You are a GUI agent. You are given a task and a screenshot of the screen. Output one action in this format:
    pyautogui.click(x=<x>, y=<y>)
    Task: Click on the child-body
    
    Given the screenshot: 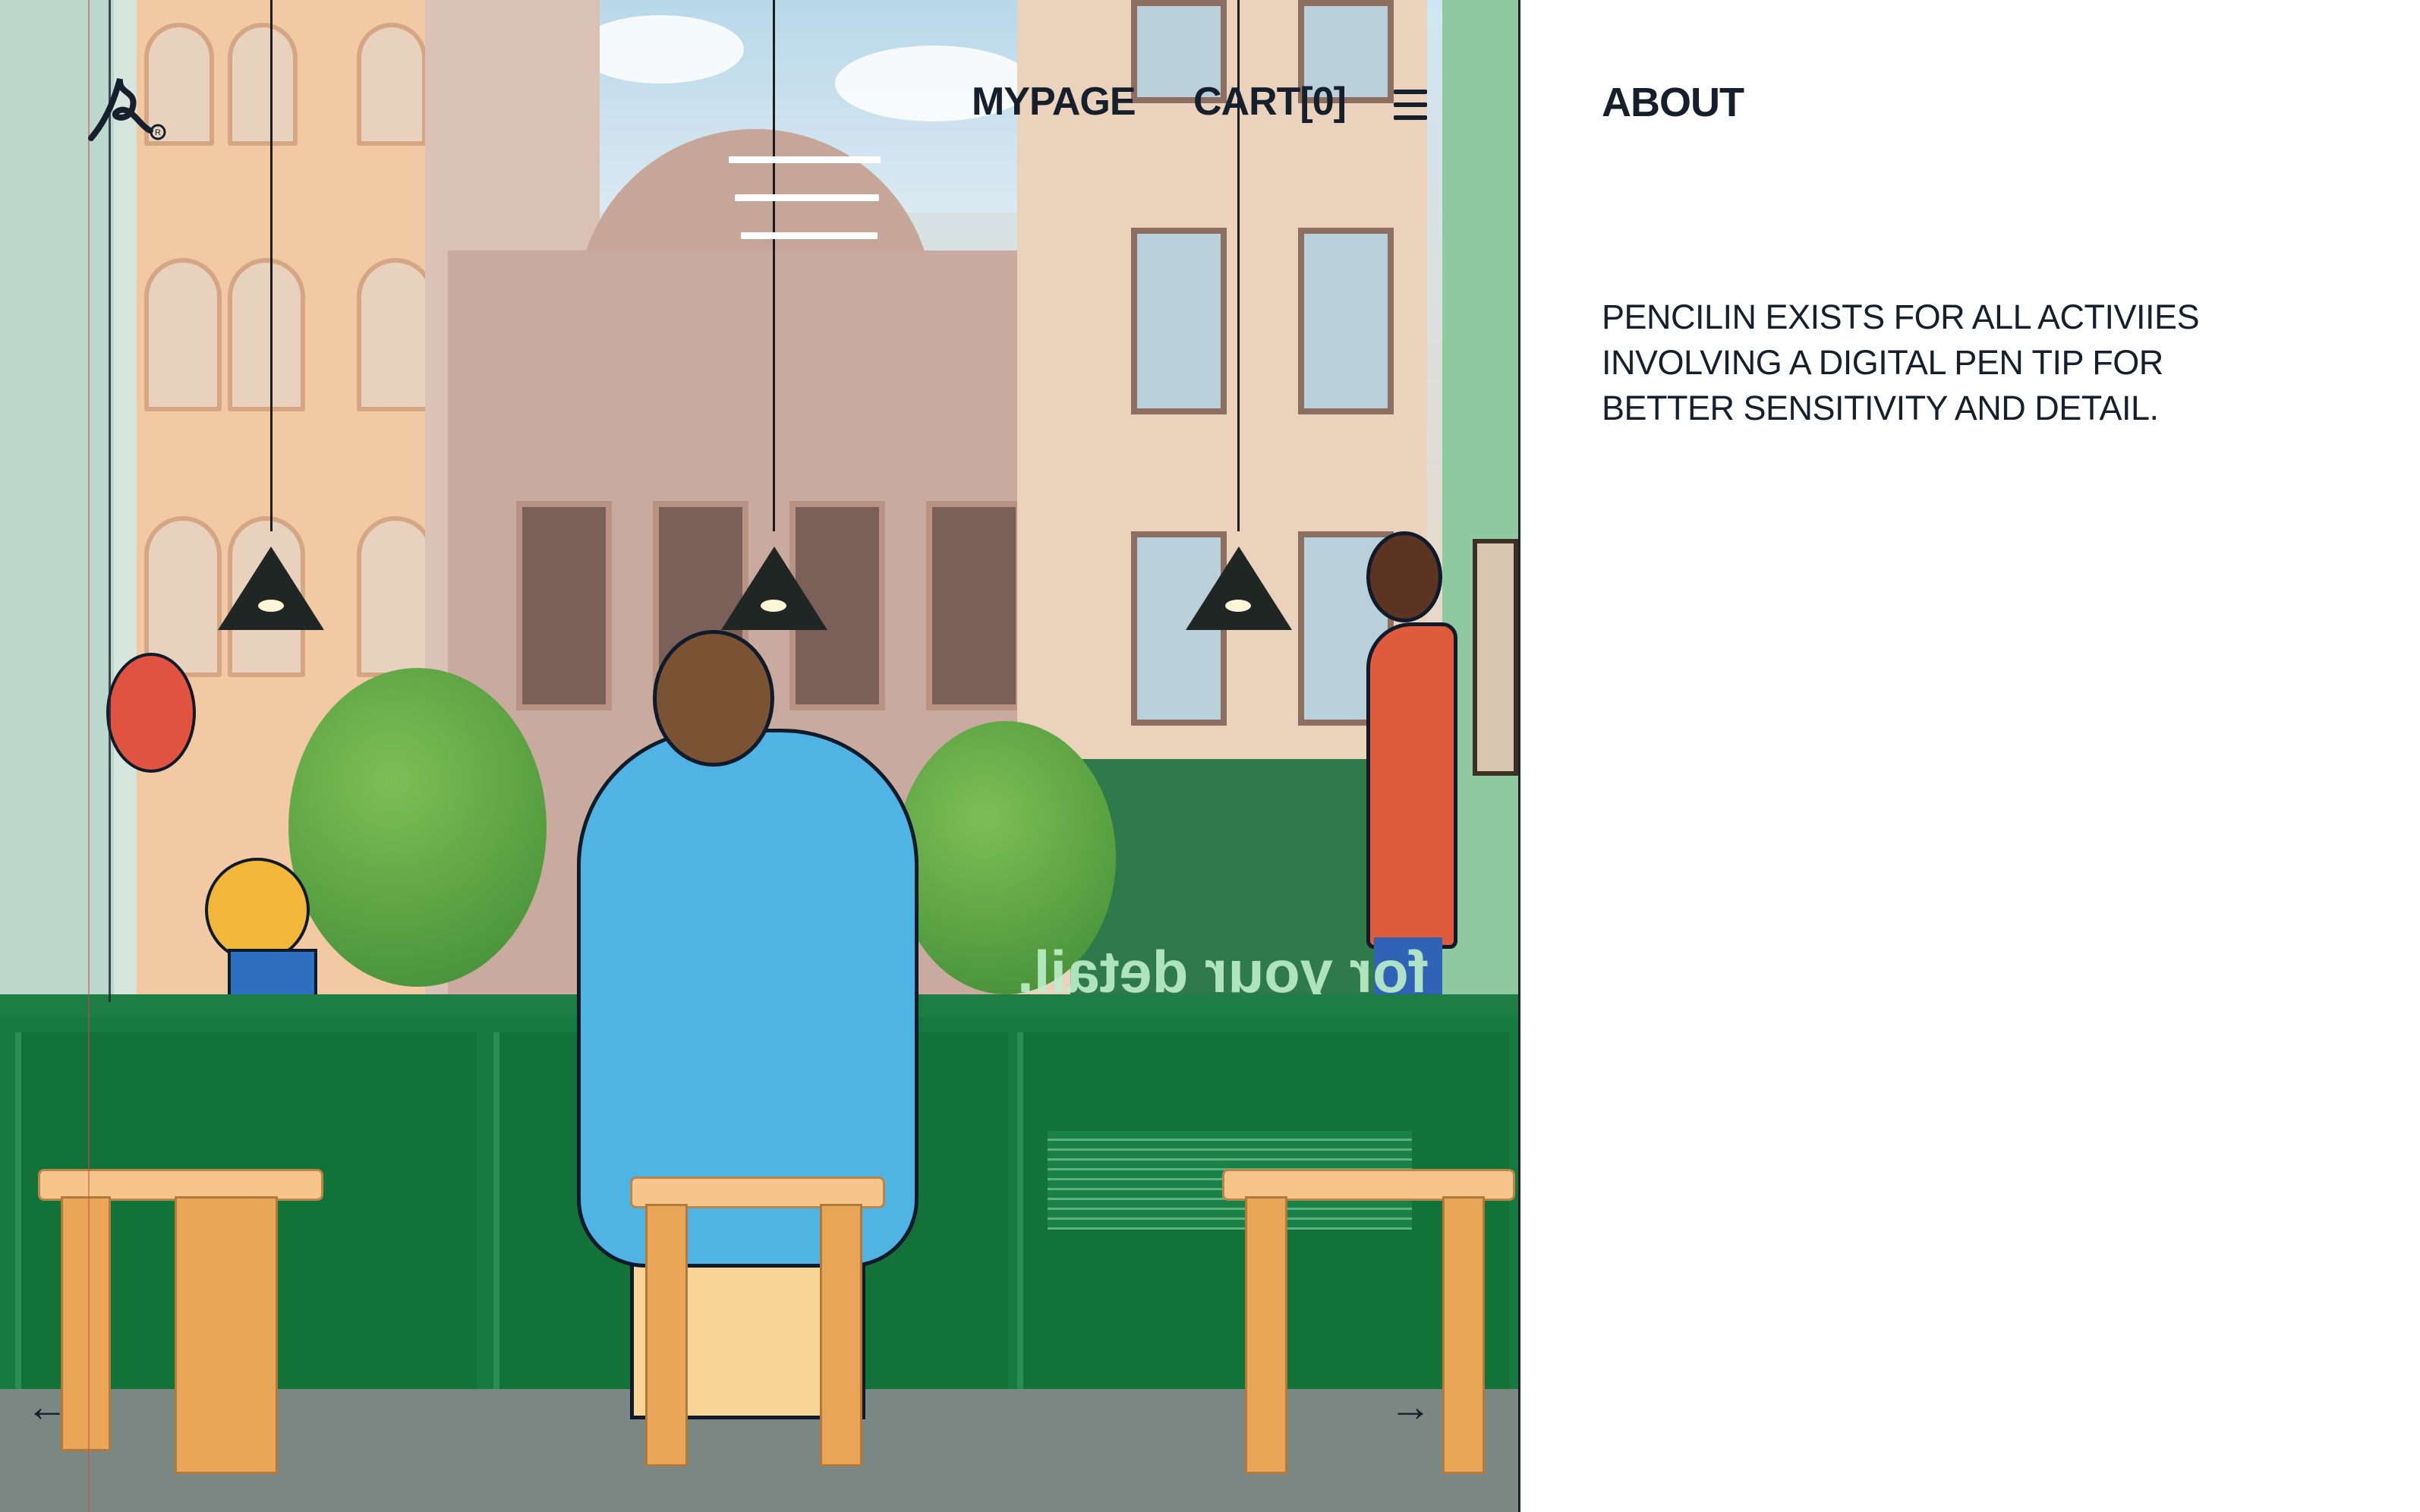 What is the action you would take?
    pyautogui.click(x=272, y=974)
    